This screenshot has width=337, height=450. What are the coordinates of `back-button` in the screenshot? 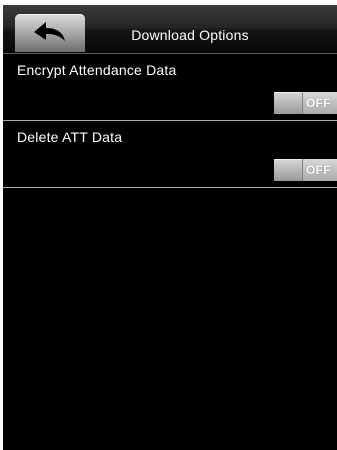 It's located at (50, 33).